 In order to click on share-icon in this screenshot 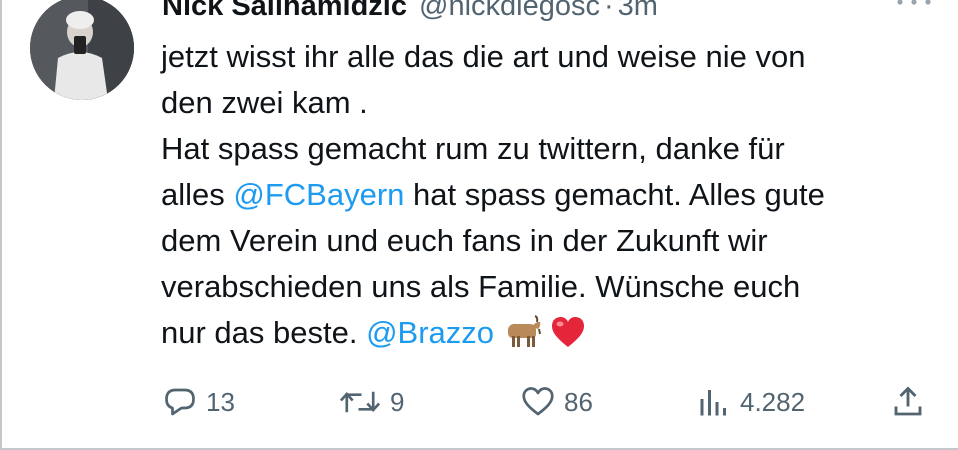, I will do `click(908, 401)`.